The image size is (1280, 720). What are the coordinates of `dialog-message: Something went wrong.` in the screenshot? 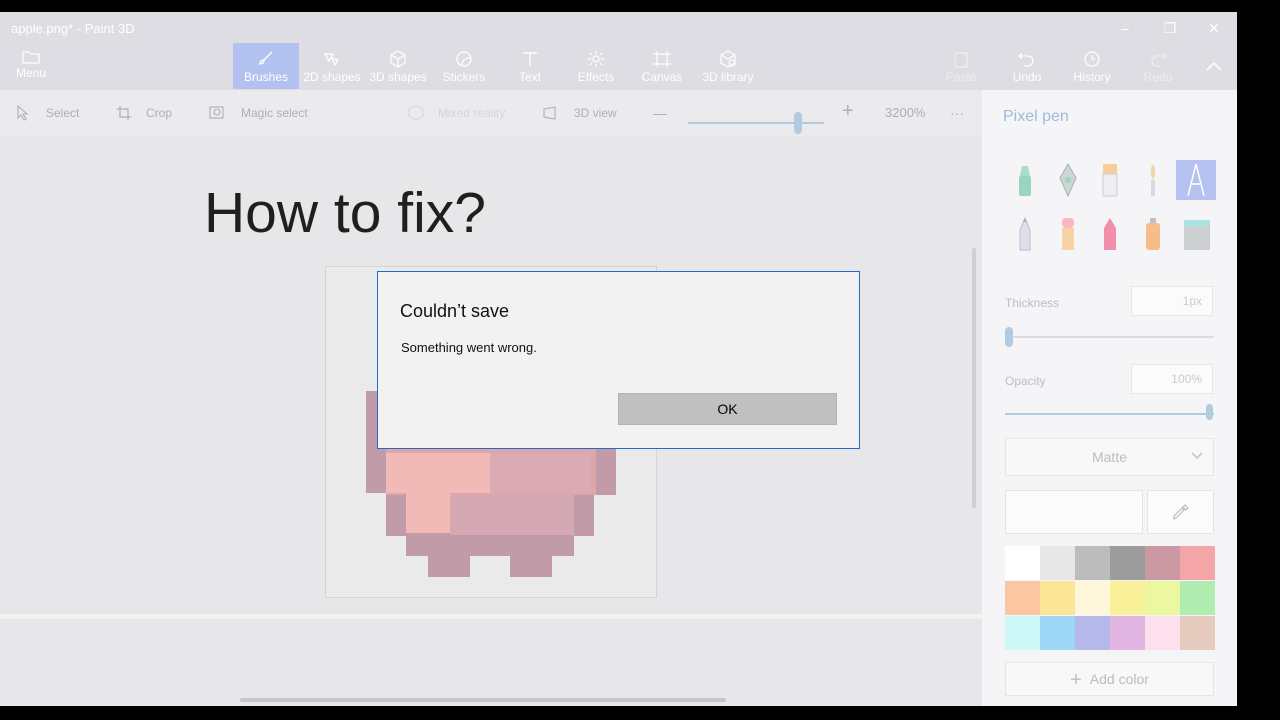 It's located at (469, 347).